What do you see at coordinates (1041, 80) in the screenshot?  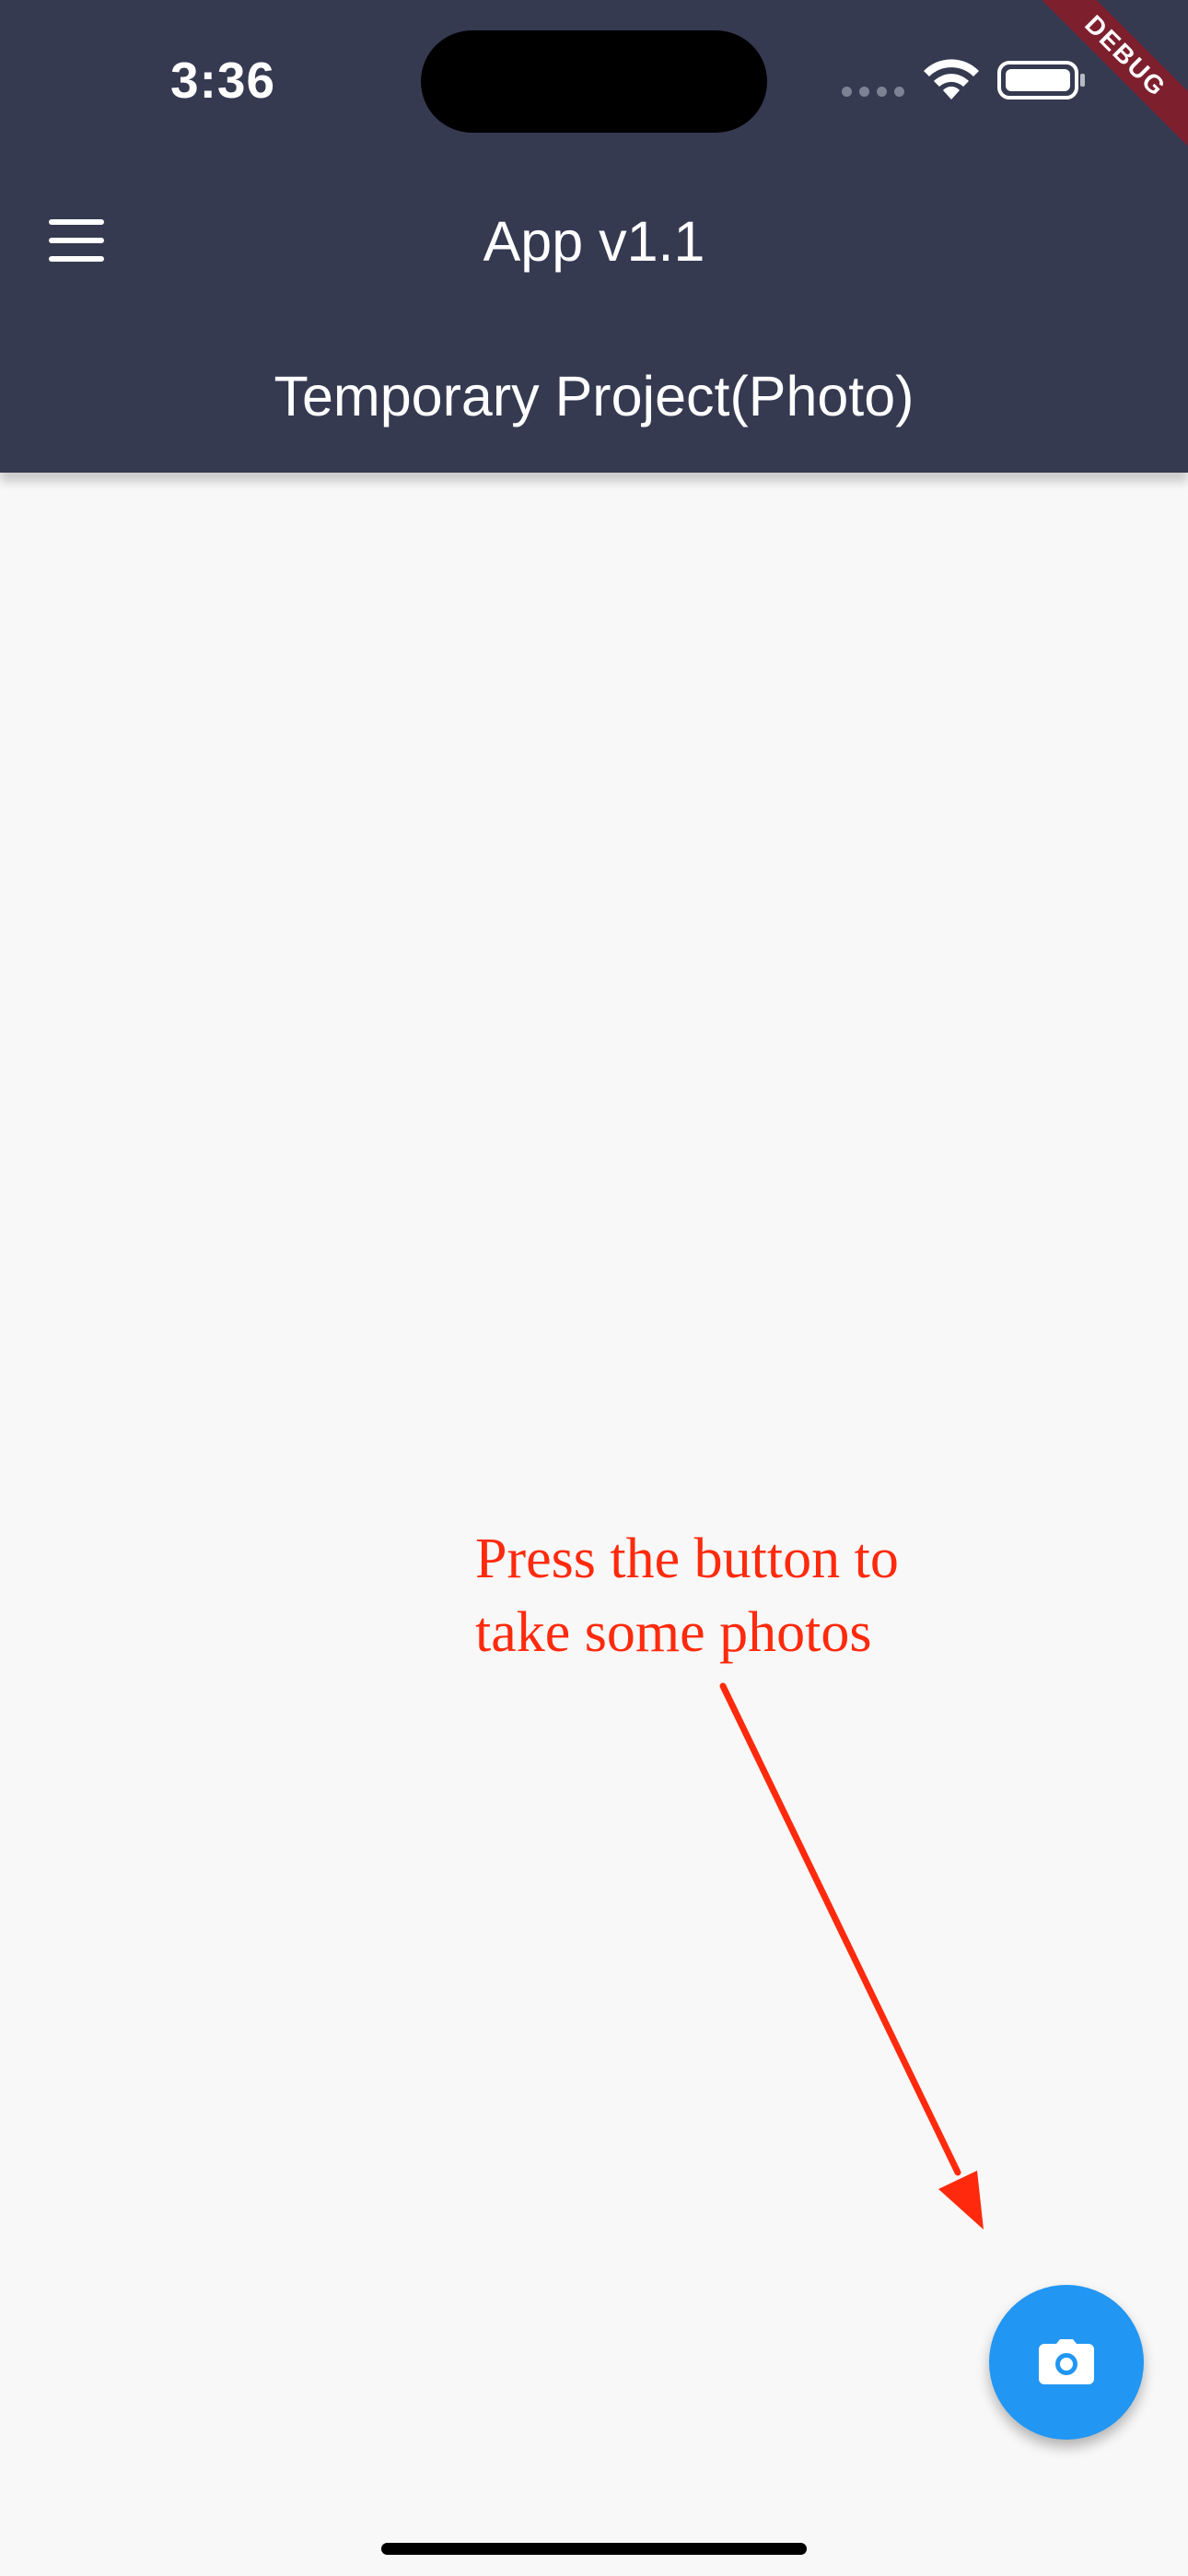 I see `battery-icon` at bounding box center [1041, 80].